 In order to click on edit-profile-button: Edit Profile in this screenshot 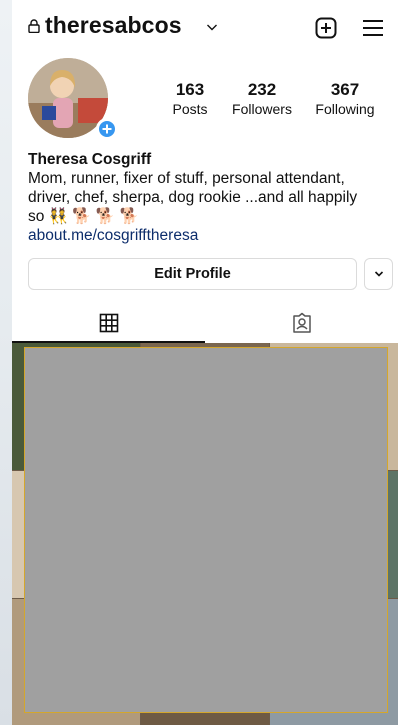, I will do `click(192, 274)`.